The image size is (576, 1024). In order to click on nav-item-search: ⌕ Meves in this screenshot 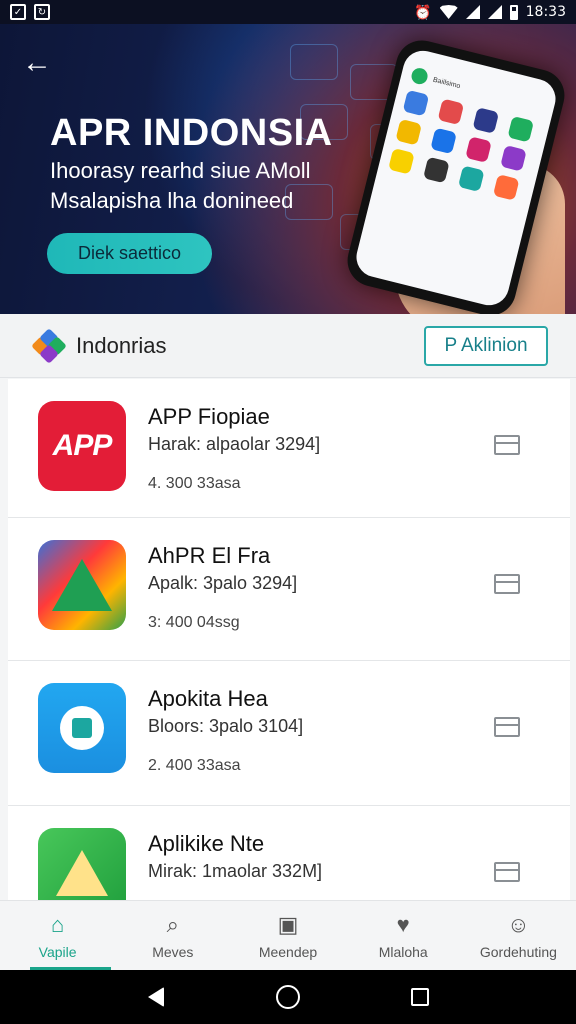, I will do `click(172, 935)`.